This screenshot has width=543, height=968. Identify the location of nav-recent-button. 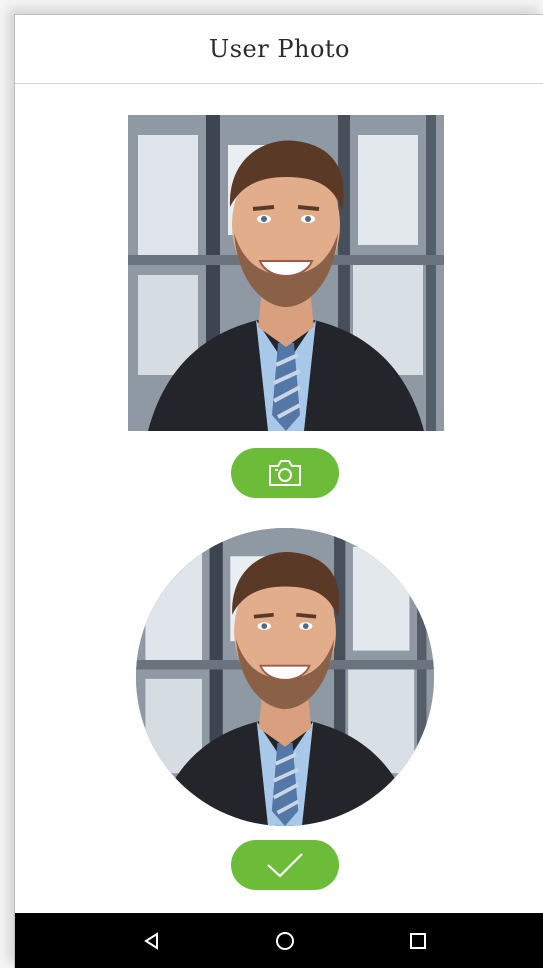
(418, 940).